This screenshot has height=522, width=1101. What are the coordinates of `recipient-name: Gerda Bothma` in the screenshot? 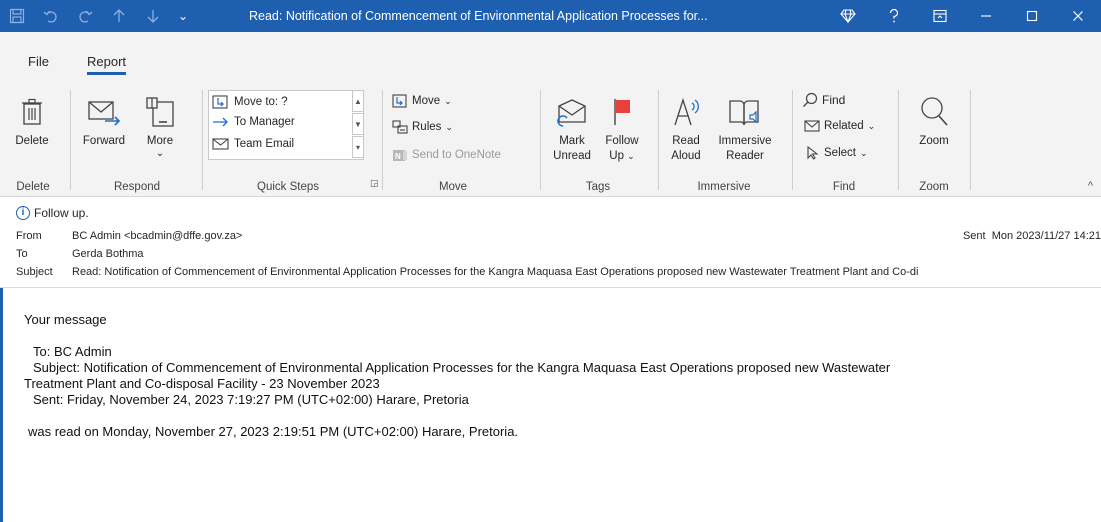 It's located at (108, 254).